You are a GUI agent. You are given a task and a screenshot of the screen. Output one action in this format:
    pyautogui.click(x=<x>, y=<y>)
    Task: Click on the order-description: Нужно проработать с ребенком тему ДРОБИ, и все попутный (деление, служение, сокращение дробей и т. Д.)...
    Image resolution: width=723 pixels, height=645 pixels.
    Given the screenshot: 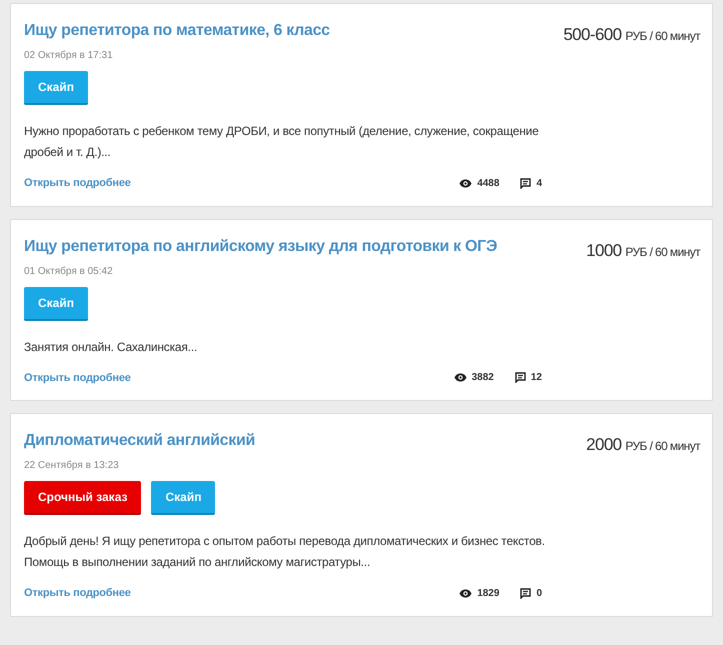 What is the action you would take?
    pyautogui.click(x=282, y=142)
    